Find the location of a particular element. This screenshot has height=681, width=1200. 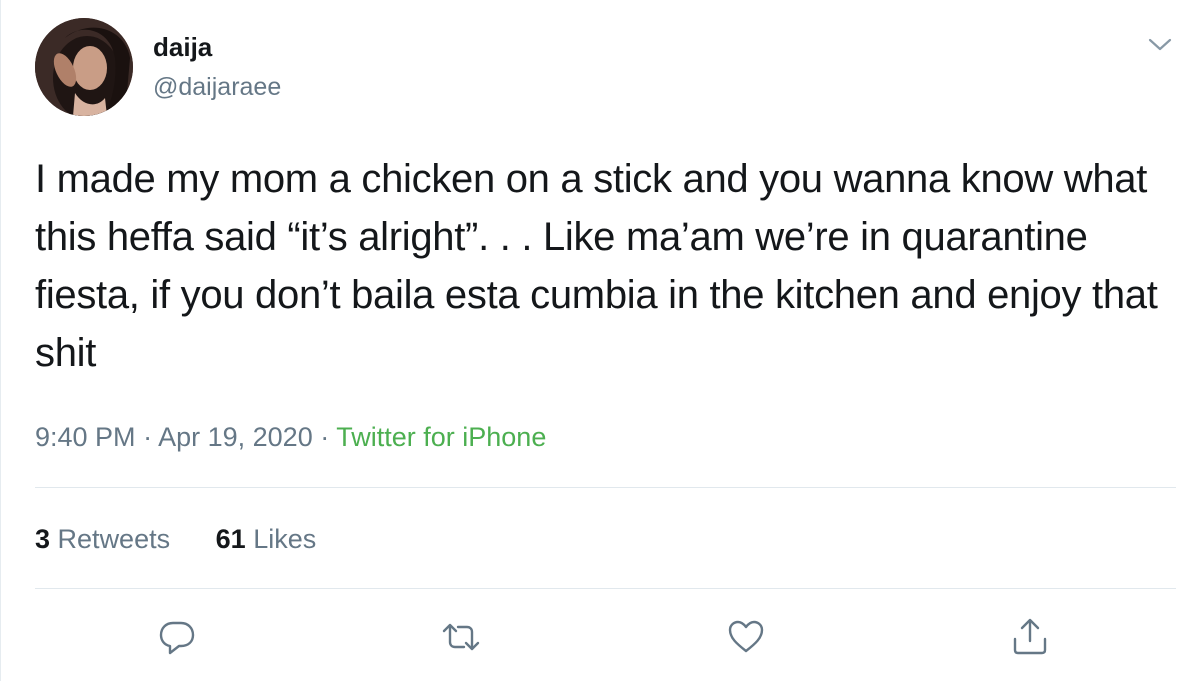

chevron-down-icon is located at coordinates (1160, 45).